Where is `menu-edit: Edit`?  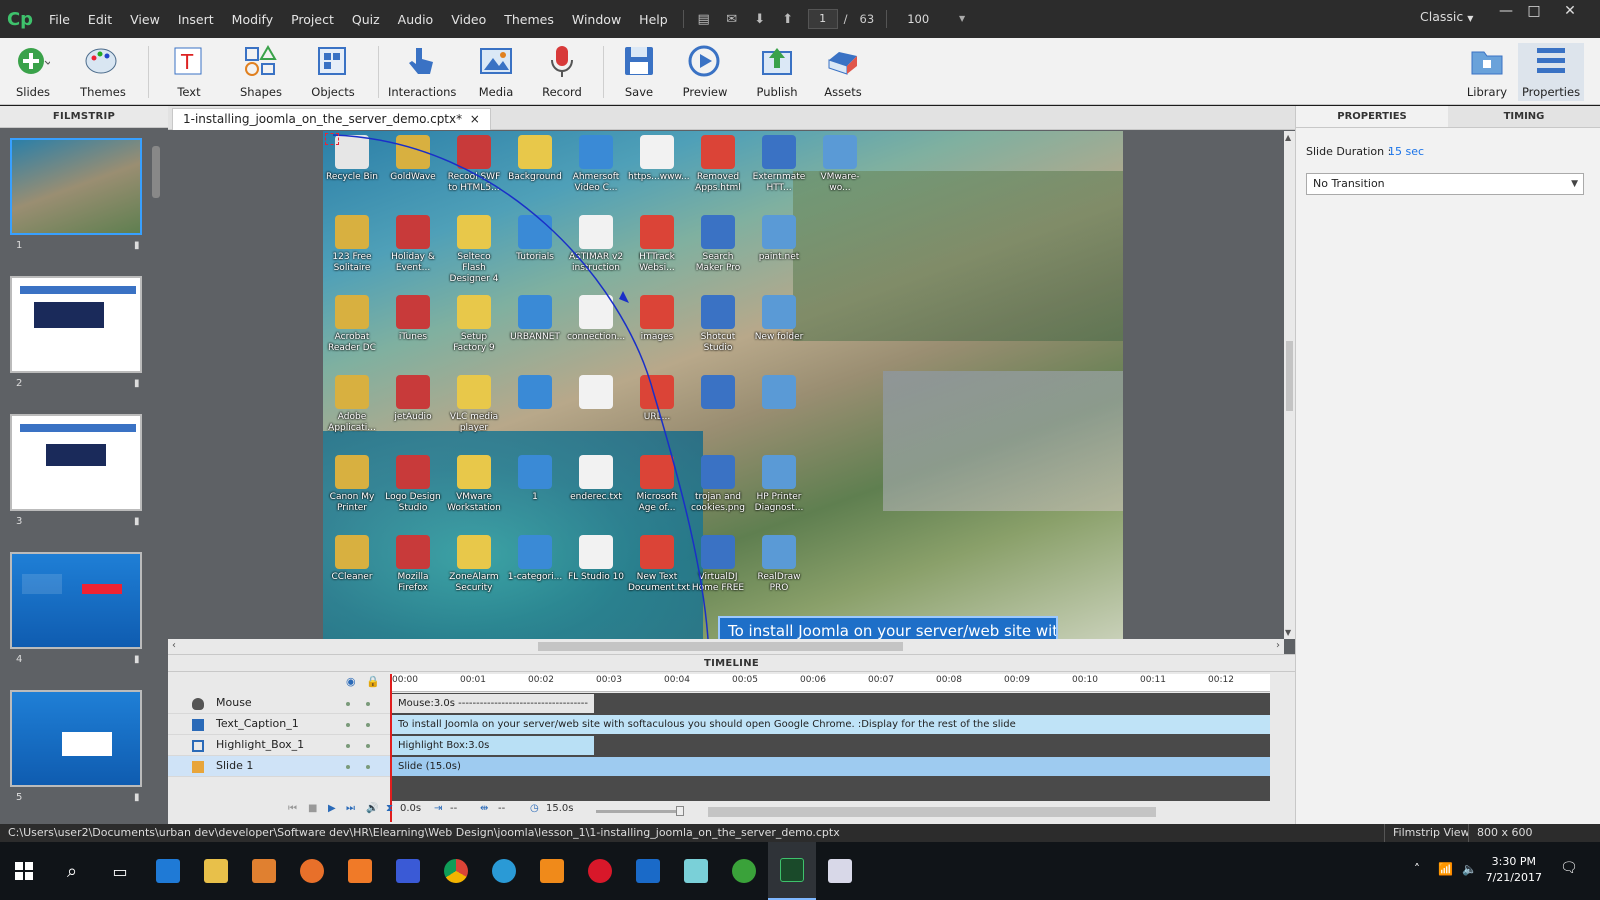 menu-edit: Edit is located at coordinates (100, 19).